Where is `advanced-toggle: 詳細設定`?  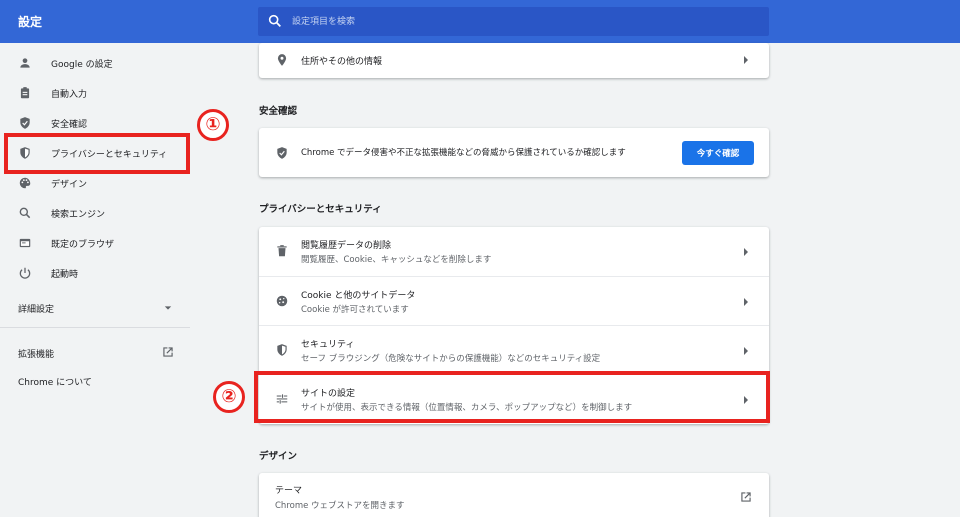
advanced-toggle: 詳細設定 is located at coordinates (98, 308).